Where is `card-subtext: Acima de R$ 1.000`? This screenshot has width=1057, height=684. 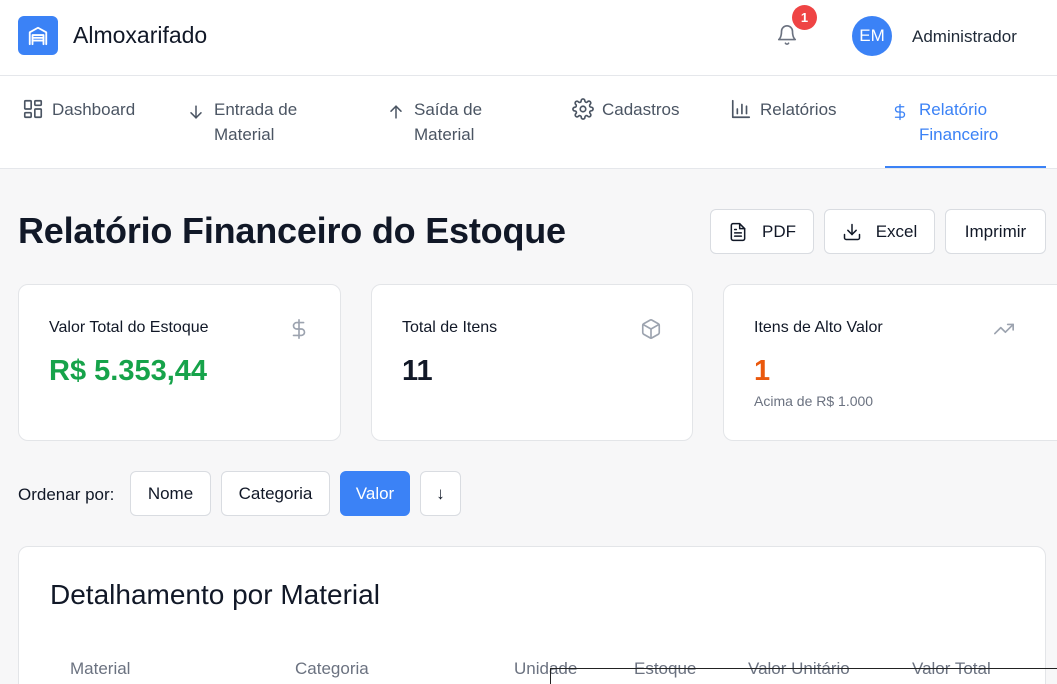 card-subtext: Acima de R$ 1.000 is located at coordinates (814, 401).